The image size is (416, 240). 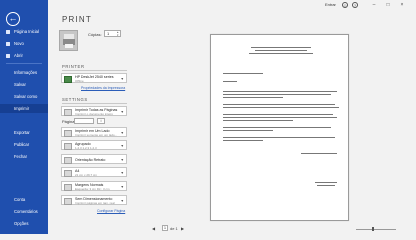 I want to click on nav-home-label: Página Inicial, so click(x=26, y=31).